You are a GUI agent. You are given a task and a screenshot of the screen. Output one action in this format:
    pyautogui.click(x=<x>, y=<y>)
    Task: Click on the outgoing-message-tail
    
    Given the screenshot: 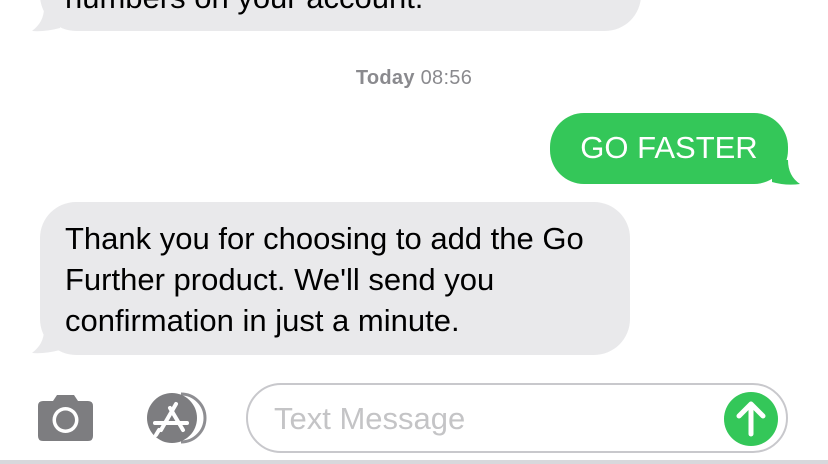 What is the action you would take?
    pyautogui.click(x=786, y=172)
    